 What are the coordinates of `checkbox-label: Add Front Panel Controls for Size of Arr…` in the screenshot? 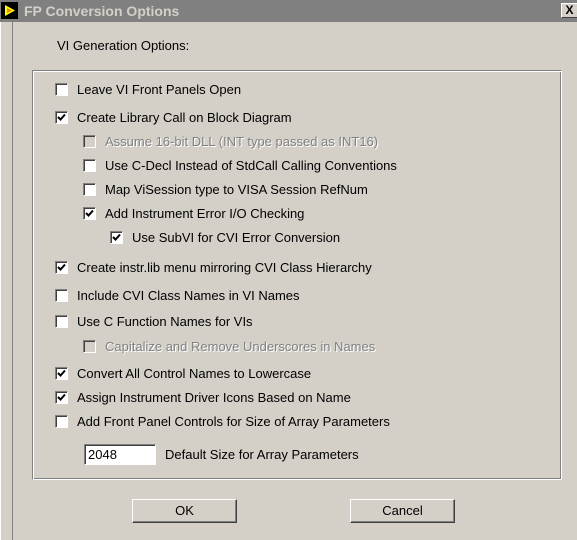 It's located at (233, 421).